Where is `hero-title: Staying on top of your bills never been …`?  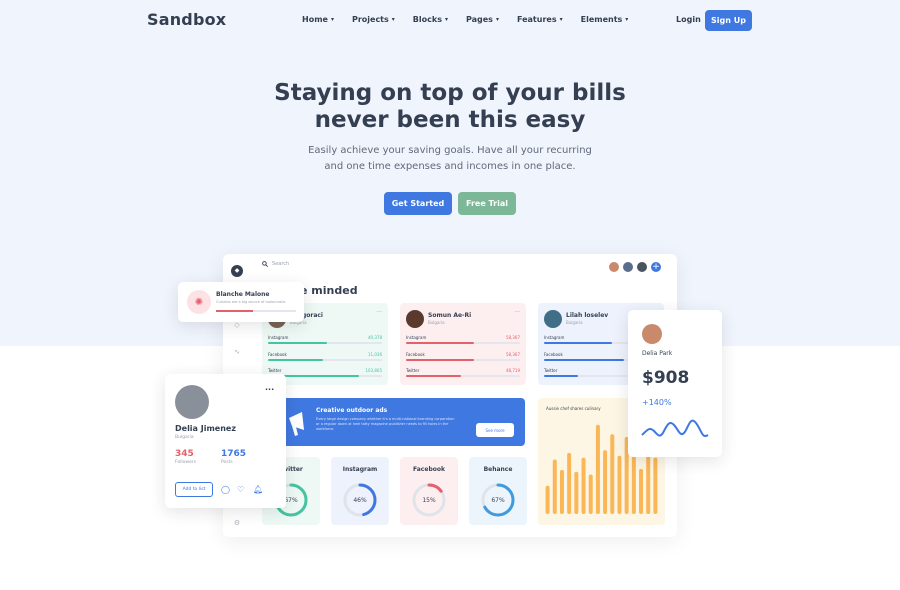
hero-title: Staying on top of your bills never been … is located at coordinates (450, 106).